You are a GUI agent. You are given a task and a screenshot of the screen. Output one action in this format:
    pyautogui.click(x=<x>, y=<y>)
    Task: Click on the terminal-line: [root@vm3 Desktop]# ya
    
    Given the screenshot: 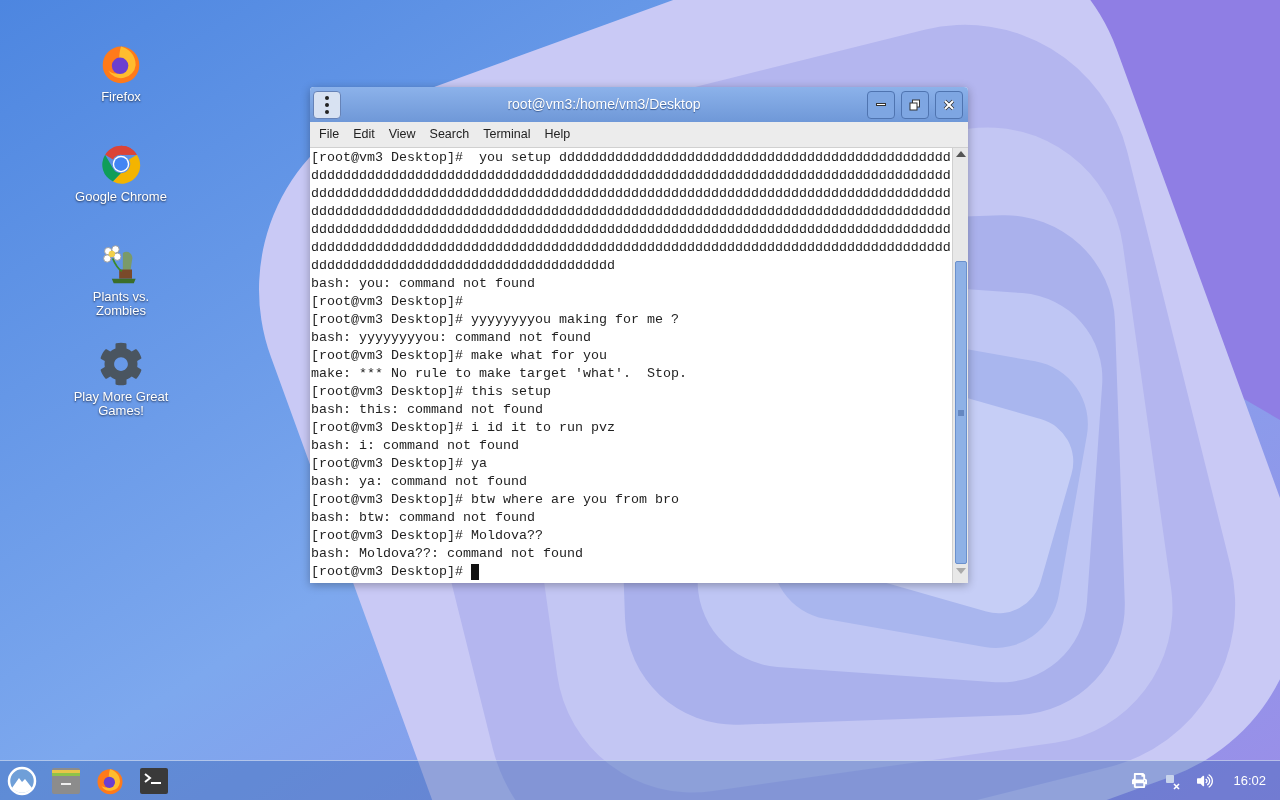 What is the action you would take?
    pyautogui.click(x=399, y=464)
    